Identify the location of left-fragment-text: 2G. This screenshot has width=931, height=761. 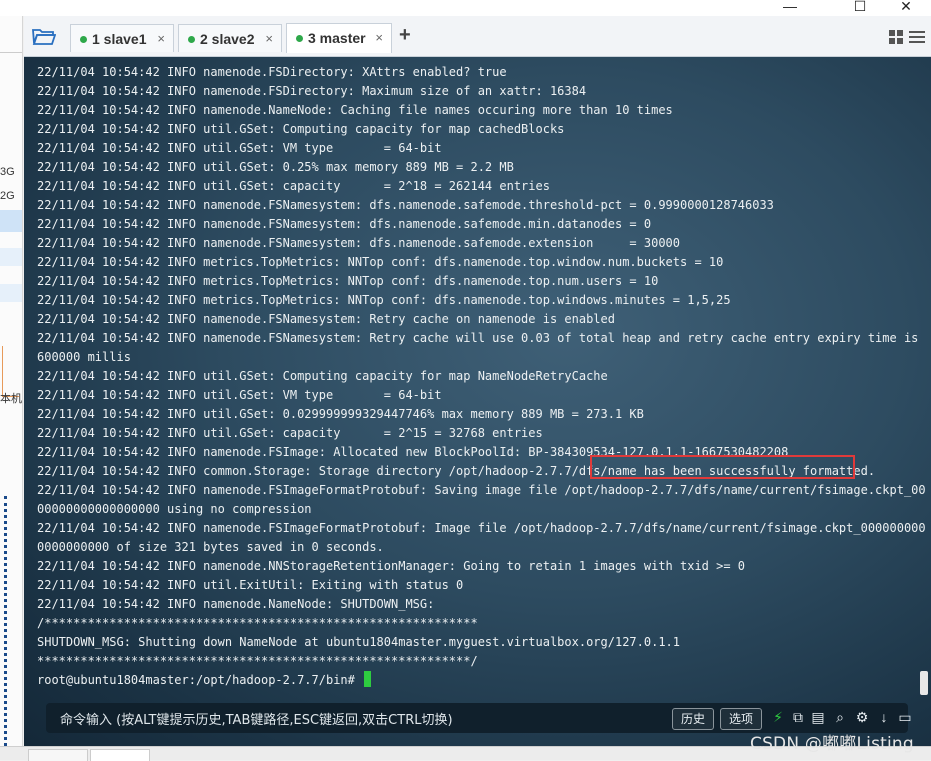
(7, 196).